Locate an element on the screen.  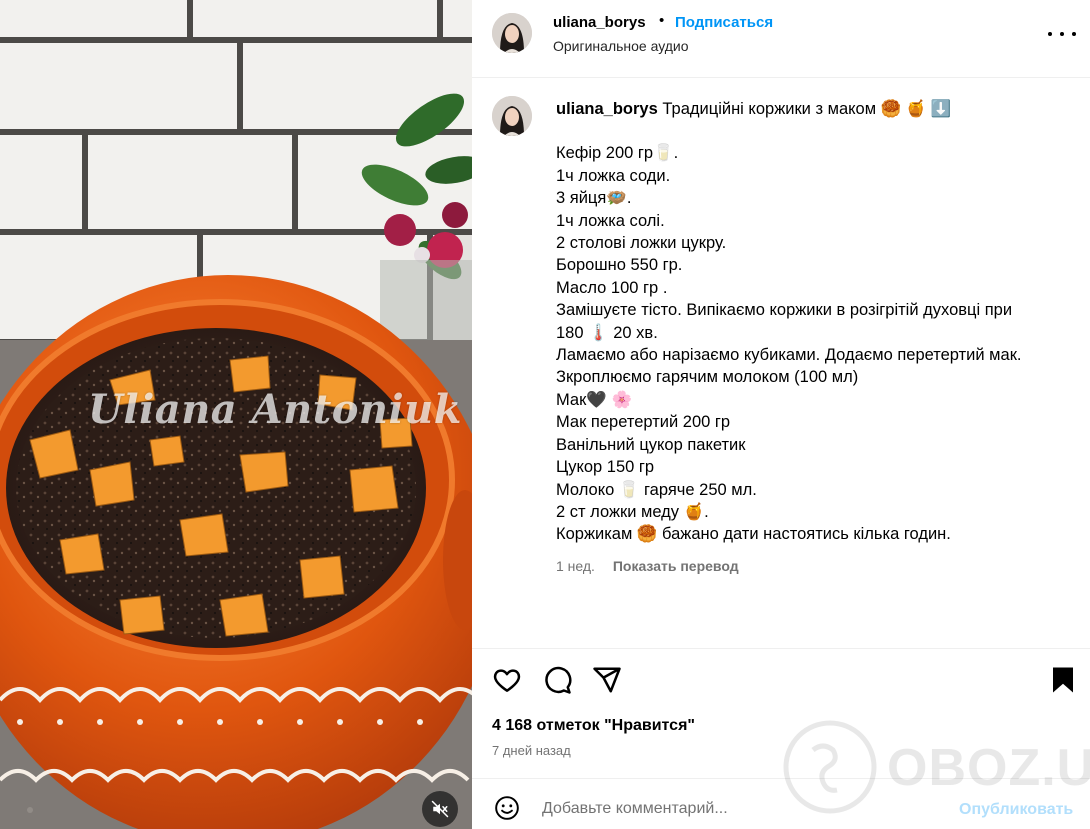
recipe-line: Борошно 550 гр. is located at coordinates (619, 265).